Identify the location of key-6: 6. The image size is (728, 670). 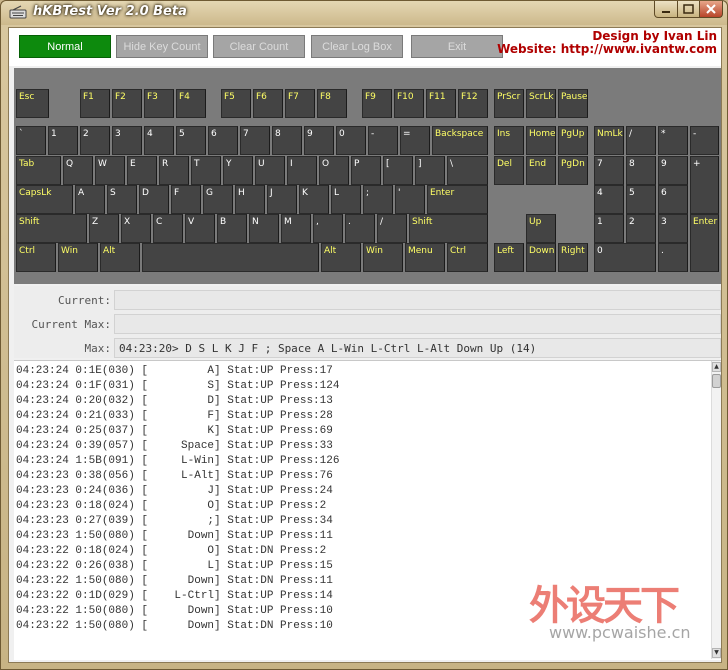
(223, 140).